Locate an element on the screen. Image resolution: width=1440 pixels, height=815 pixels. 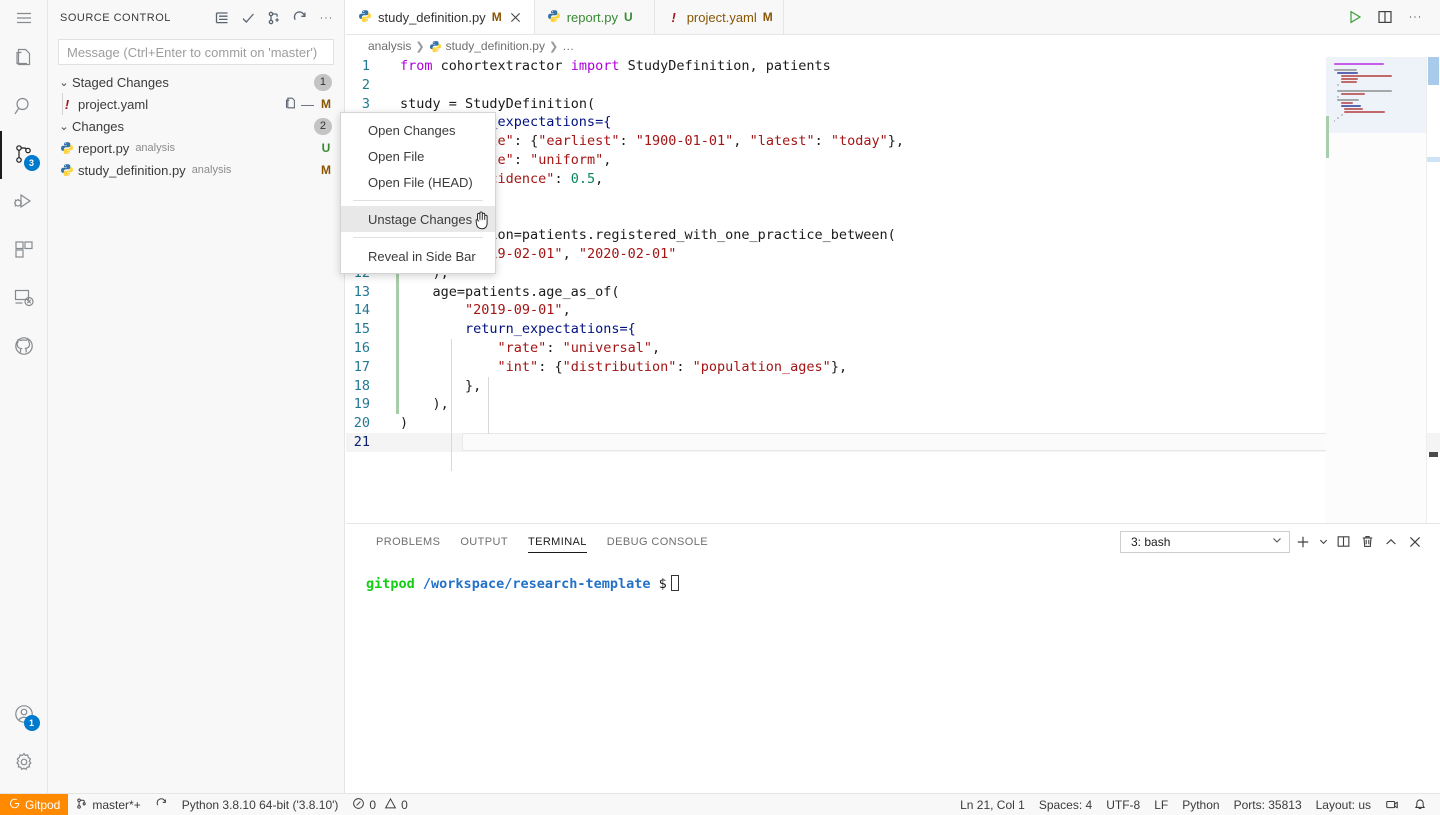
status-sync-changes is located at coordinates (161, 804).